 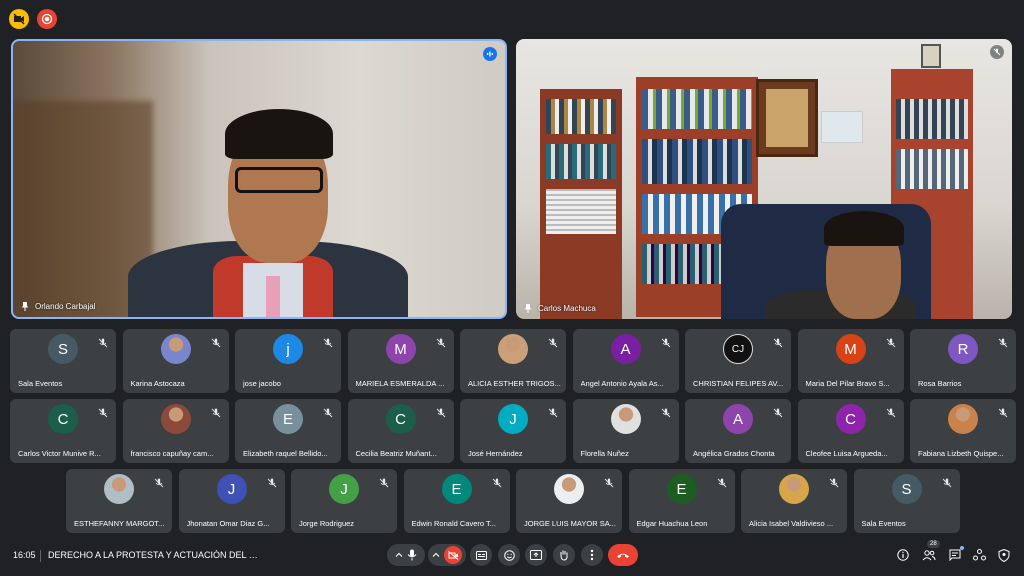 I want to click on participant-name: Jorge Rodriguez, so click(x=327, y=523).